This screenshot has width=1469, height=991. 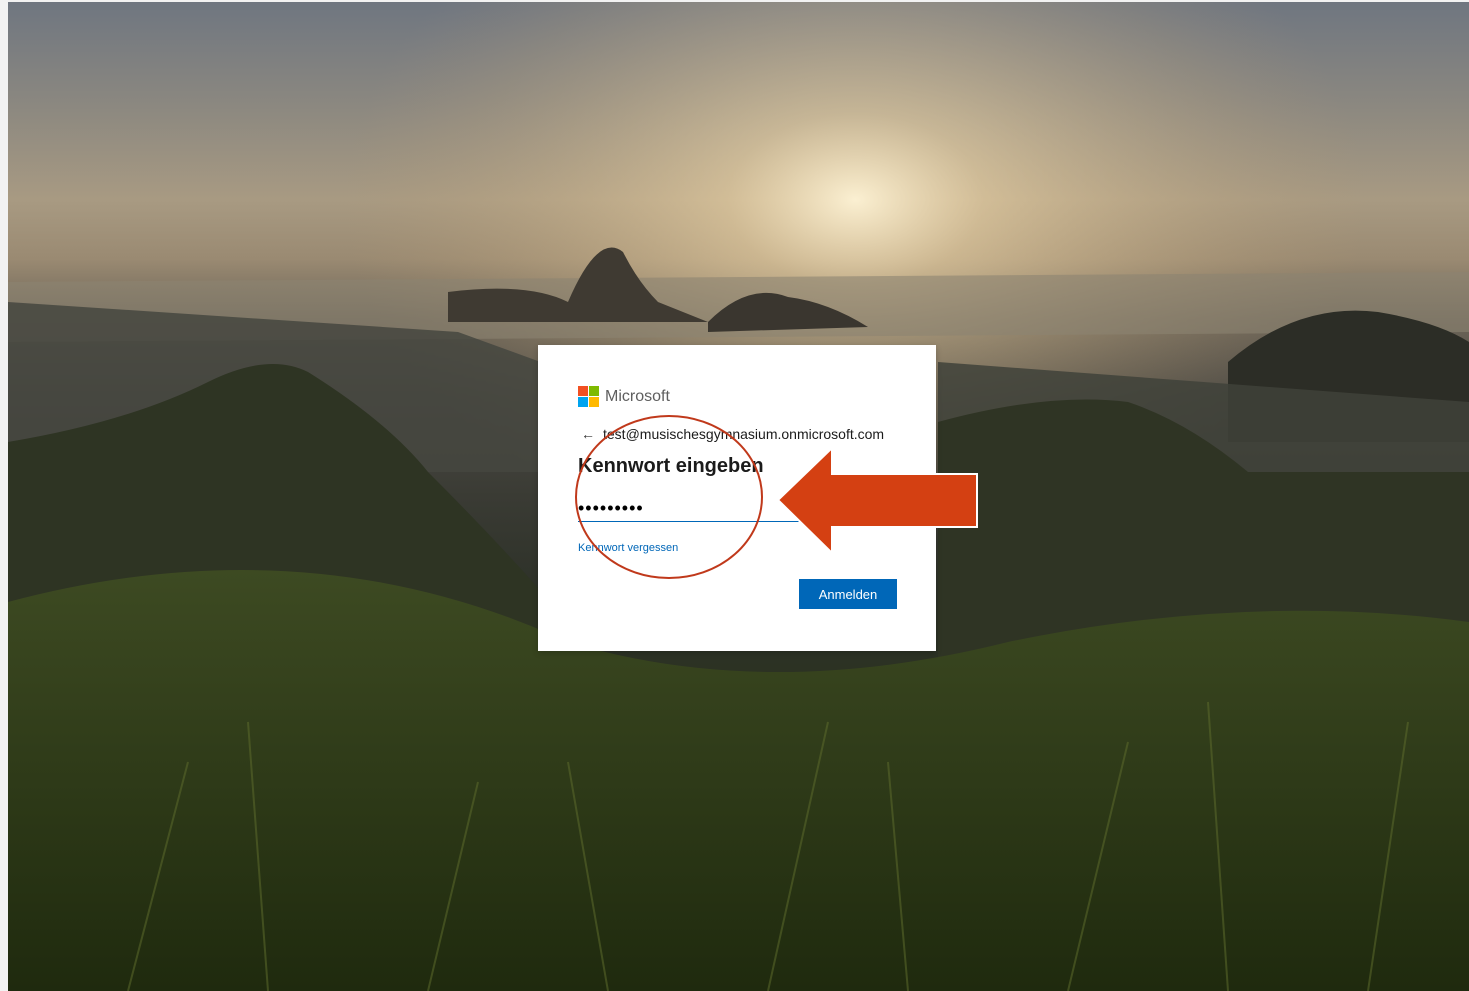 I want to click on microsoft-logo-icon, so click(x=588, y=396).